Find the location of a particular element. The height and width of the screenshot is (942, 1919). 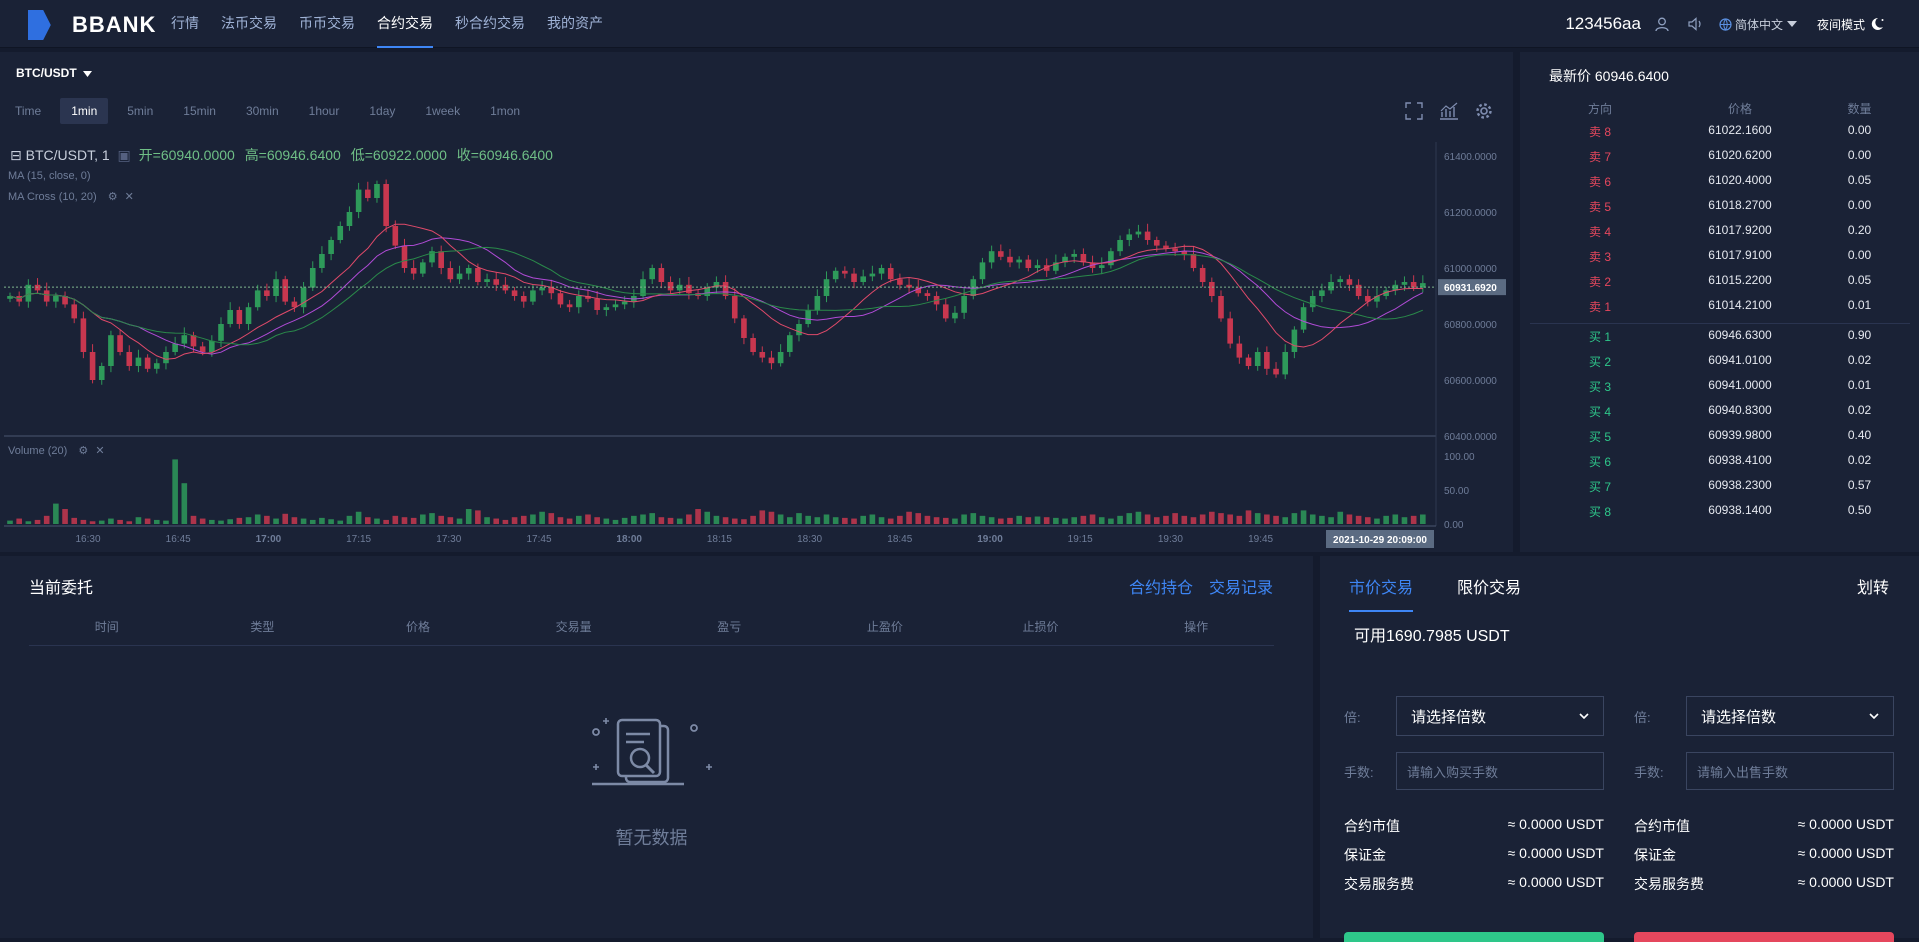

time-tick-label: 19:45 is located at coordinates (1260, 539).